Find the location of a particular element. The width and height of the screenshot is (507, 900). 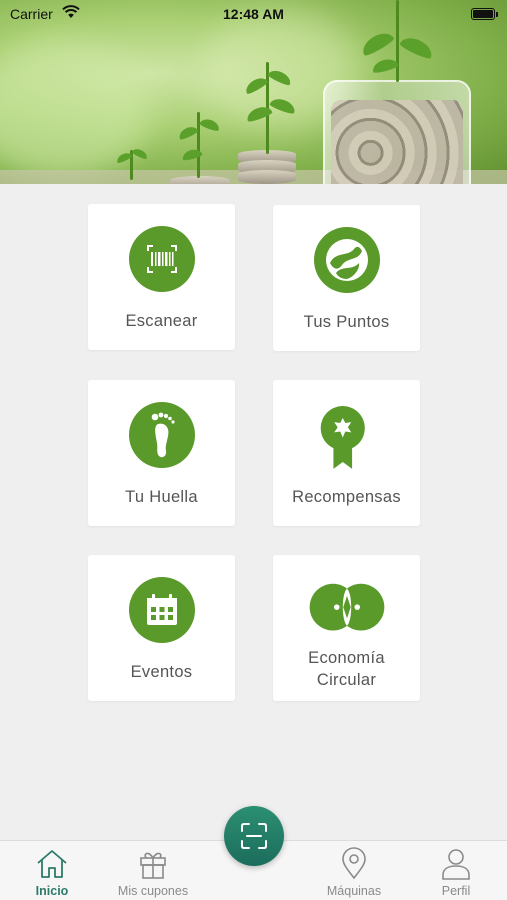

card-label: Eventos is located at coordinates (161, 672).